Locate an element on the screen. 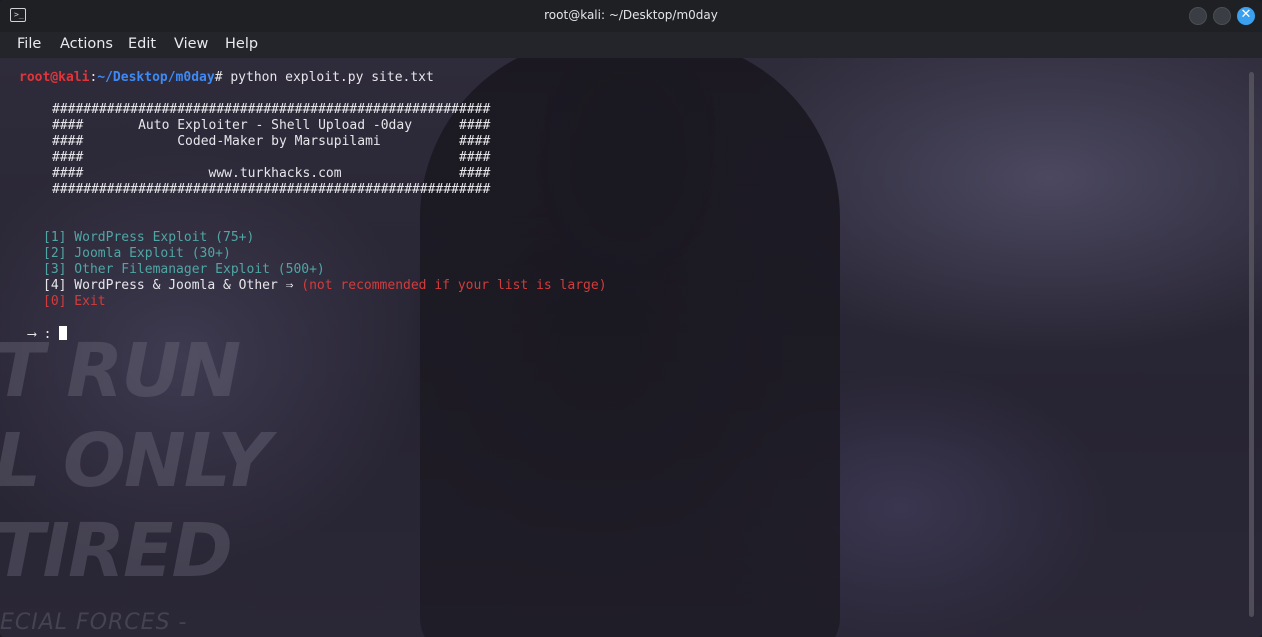 The image size is (1262, 637). close-icon: ✕ is located at coordinates (1246, 14).